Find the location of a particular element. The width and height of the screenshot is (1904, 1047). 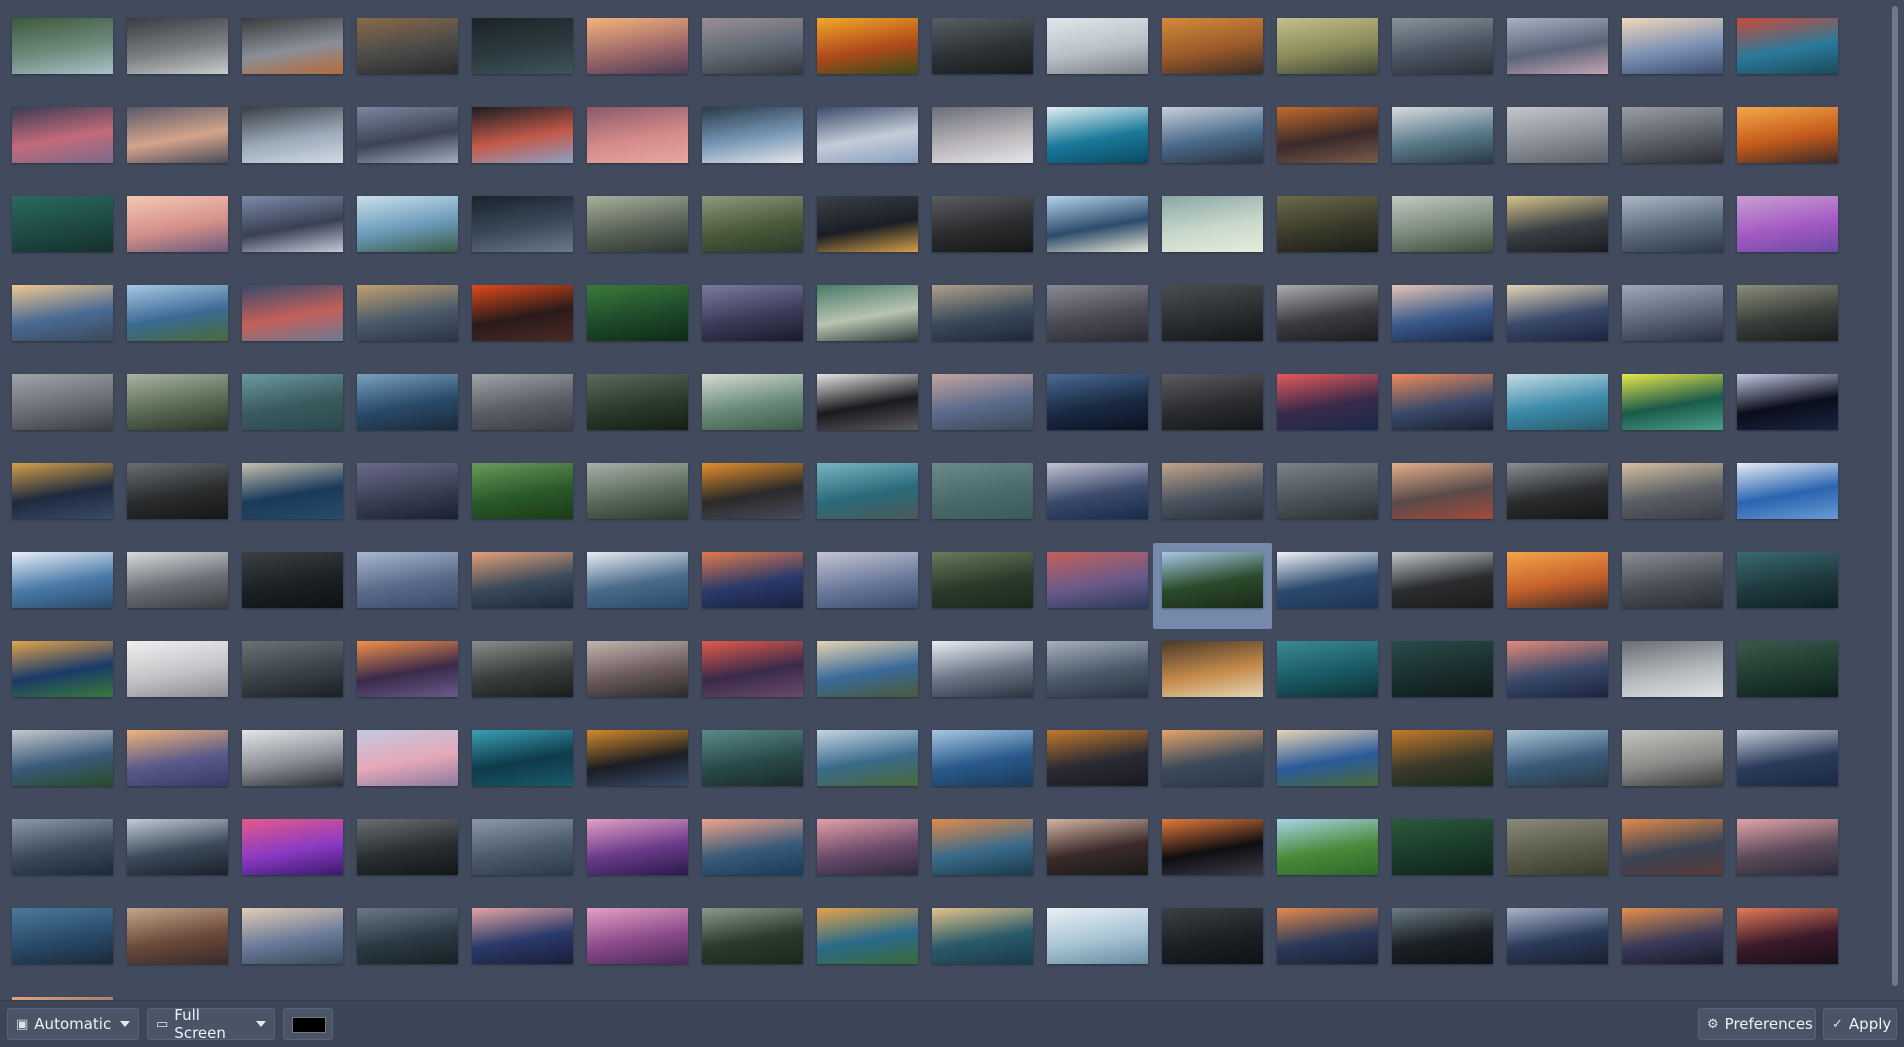

position-mode-dropdown: ▣ Automatic is located at coordinates (73, 1024).